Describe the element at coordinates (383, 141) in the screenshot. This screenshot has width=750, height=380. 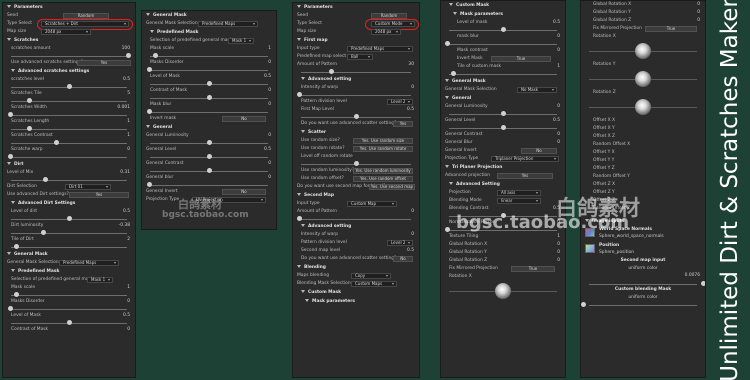
I see `random-size-toggle: Yes. Use random size` at that location.